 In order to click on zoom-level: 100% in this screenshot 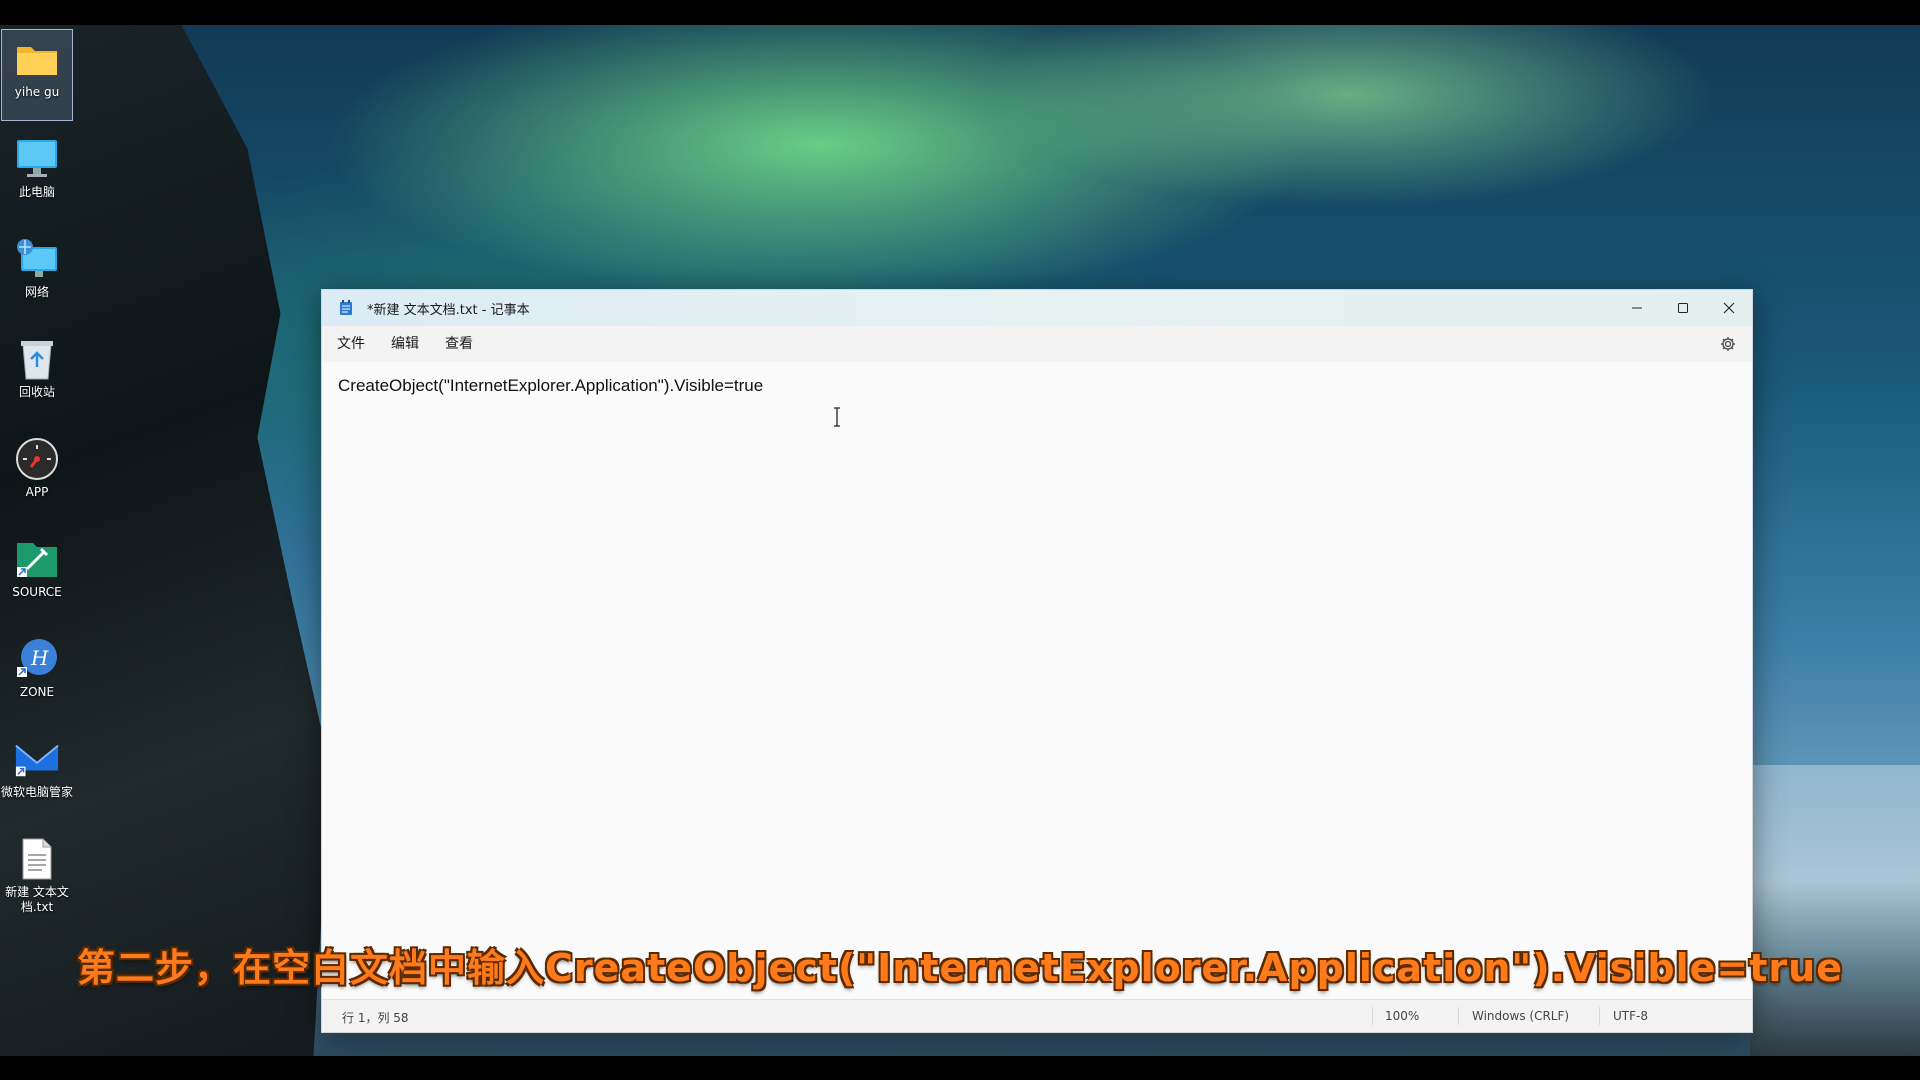, I will do `click(1402, 1016)`.